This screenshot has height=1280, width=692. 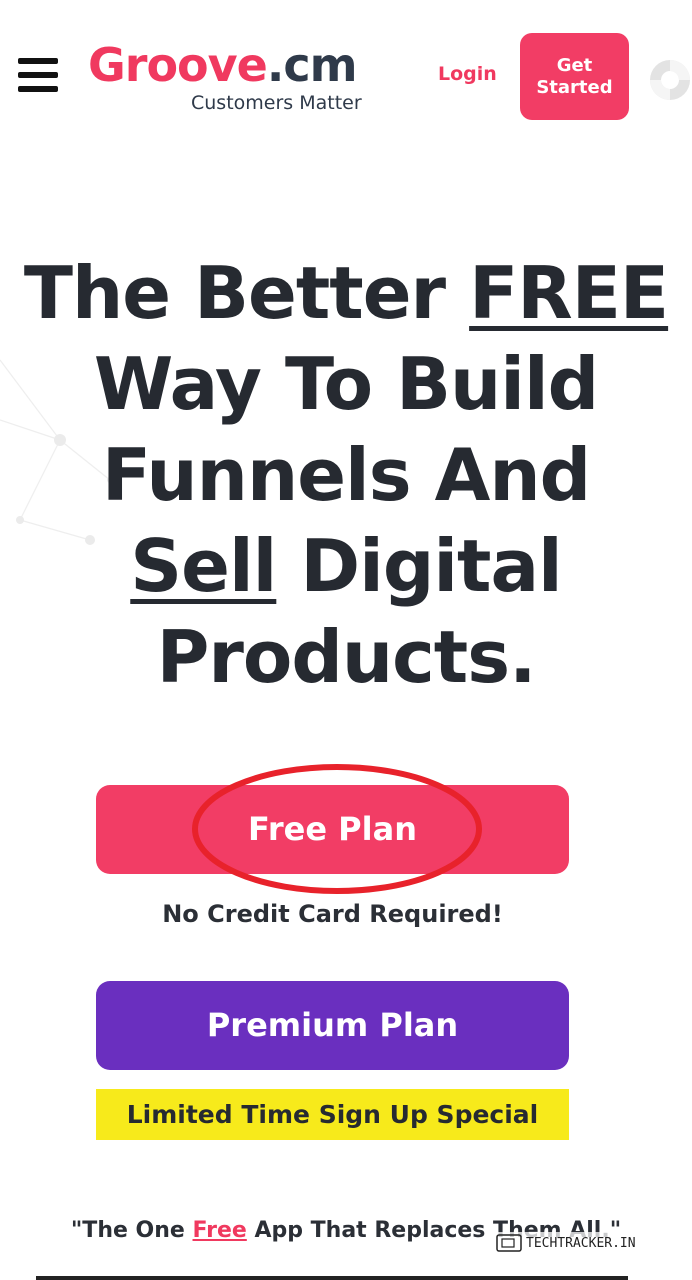 What do you see at coordinates (509, 1243) in the screenshot?
I see `video-icon` at bounding box center [509, 1243].